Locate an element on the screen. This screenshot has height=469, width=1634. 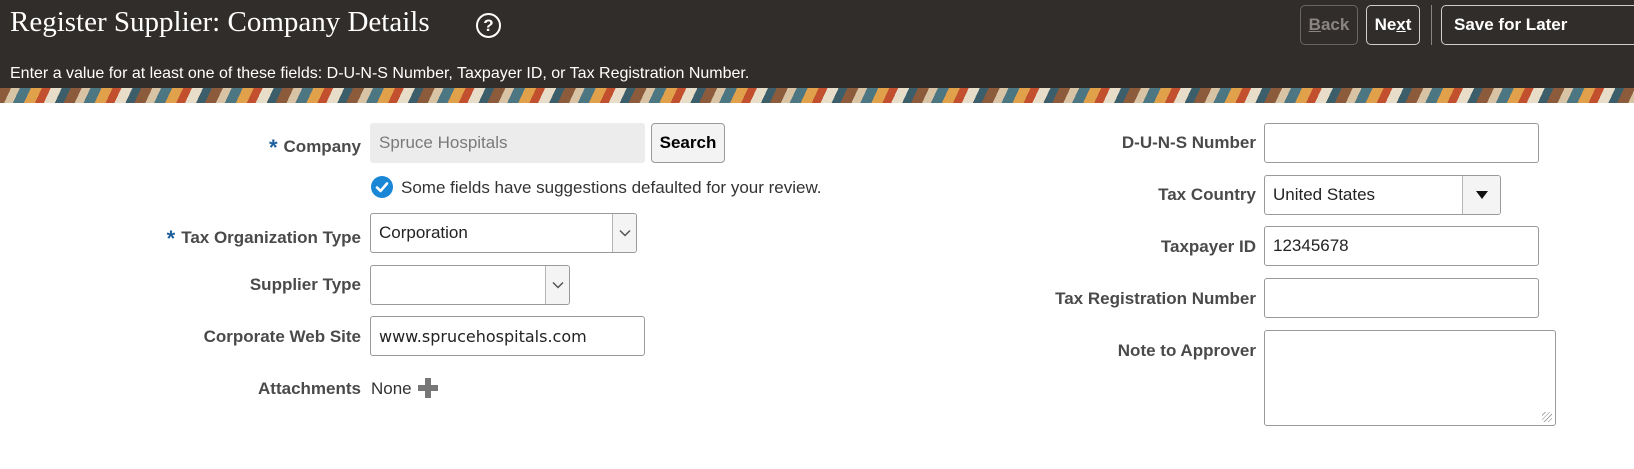
page-title: Register Supplier: Company Details is located at coordinates (220, 22).